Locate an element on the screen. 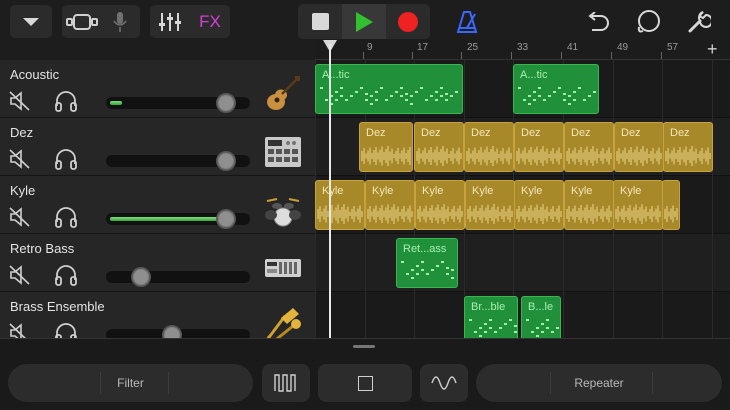  synth-module-icon is located at coordinates (283, 268).